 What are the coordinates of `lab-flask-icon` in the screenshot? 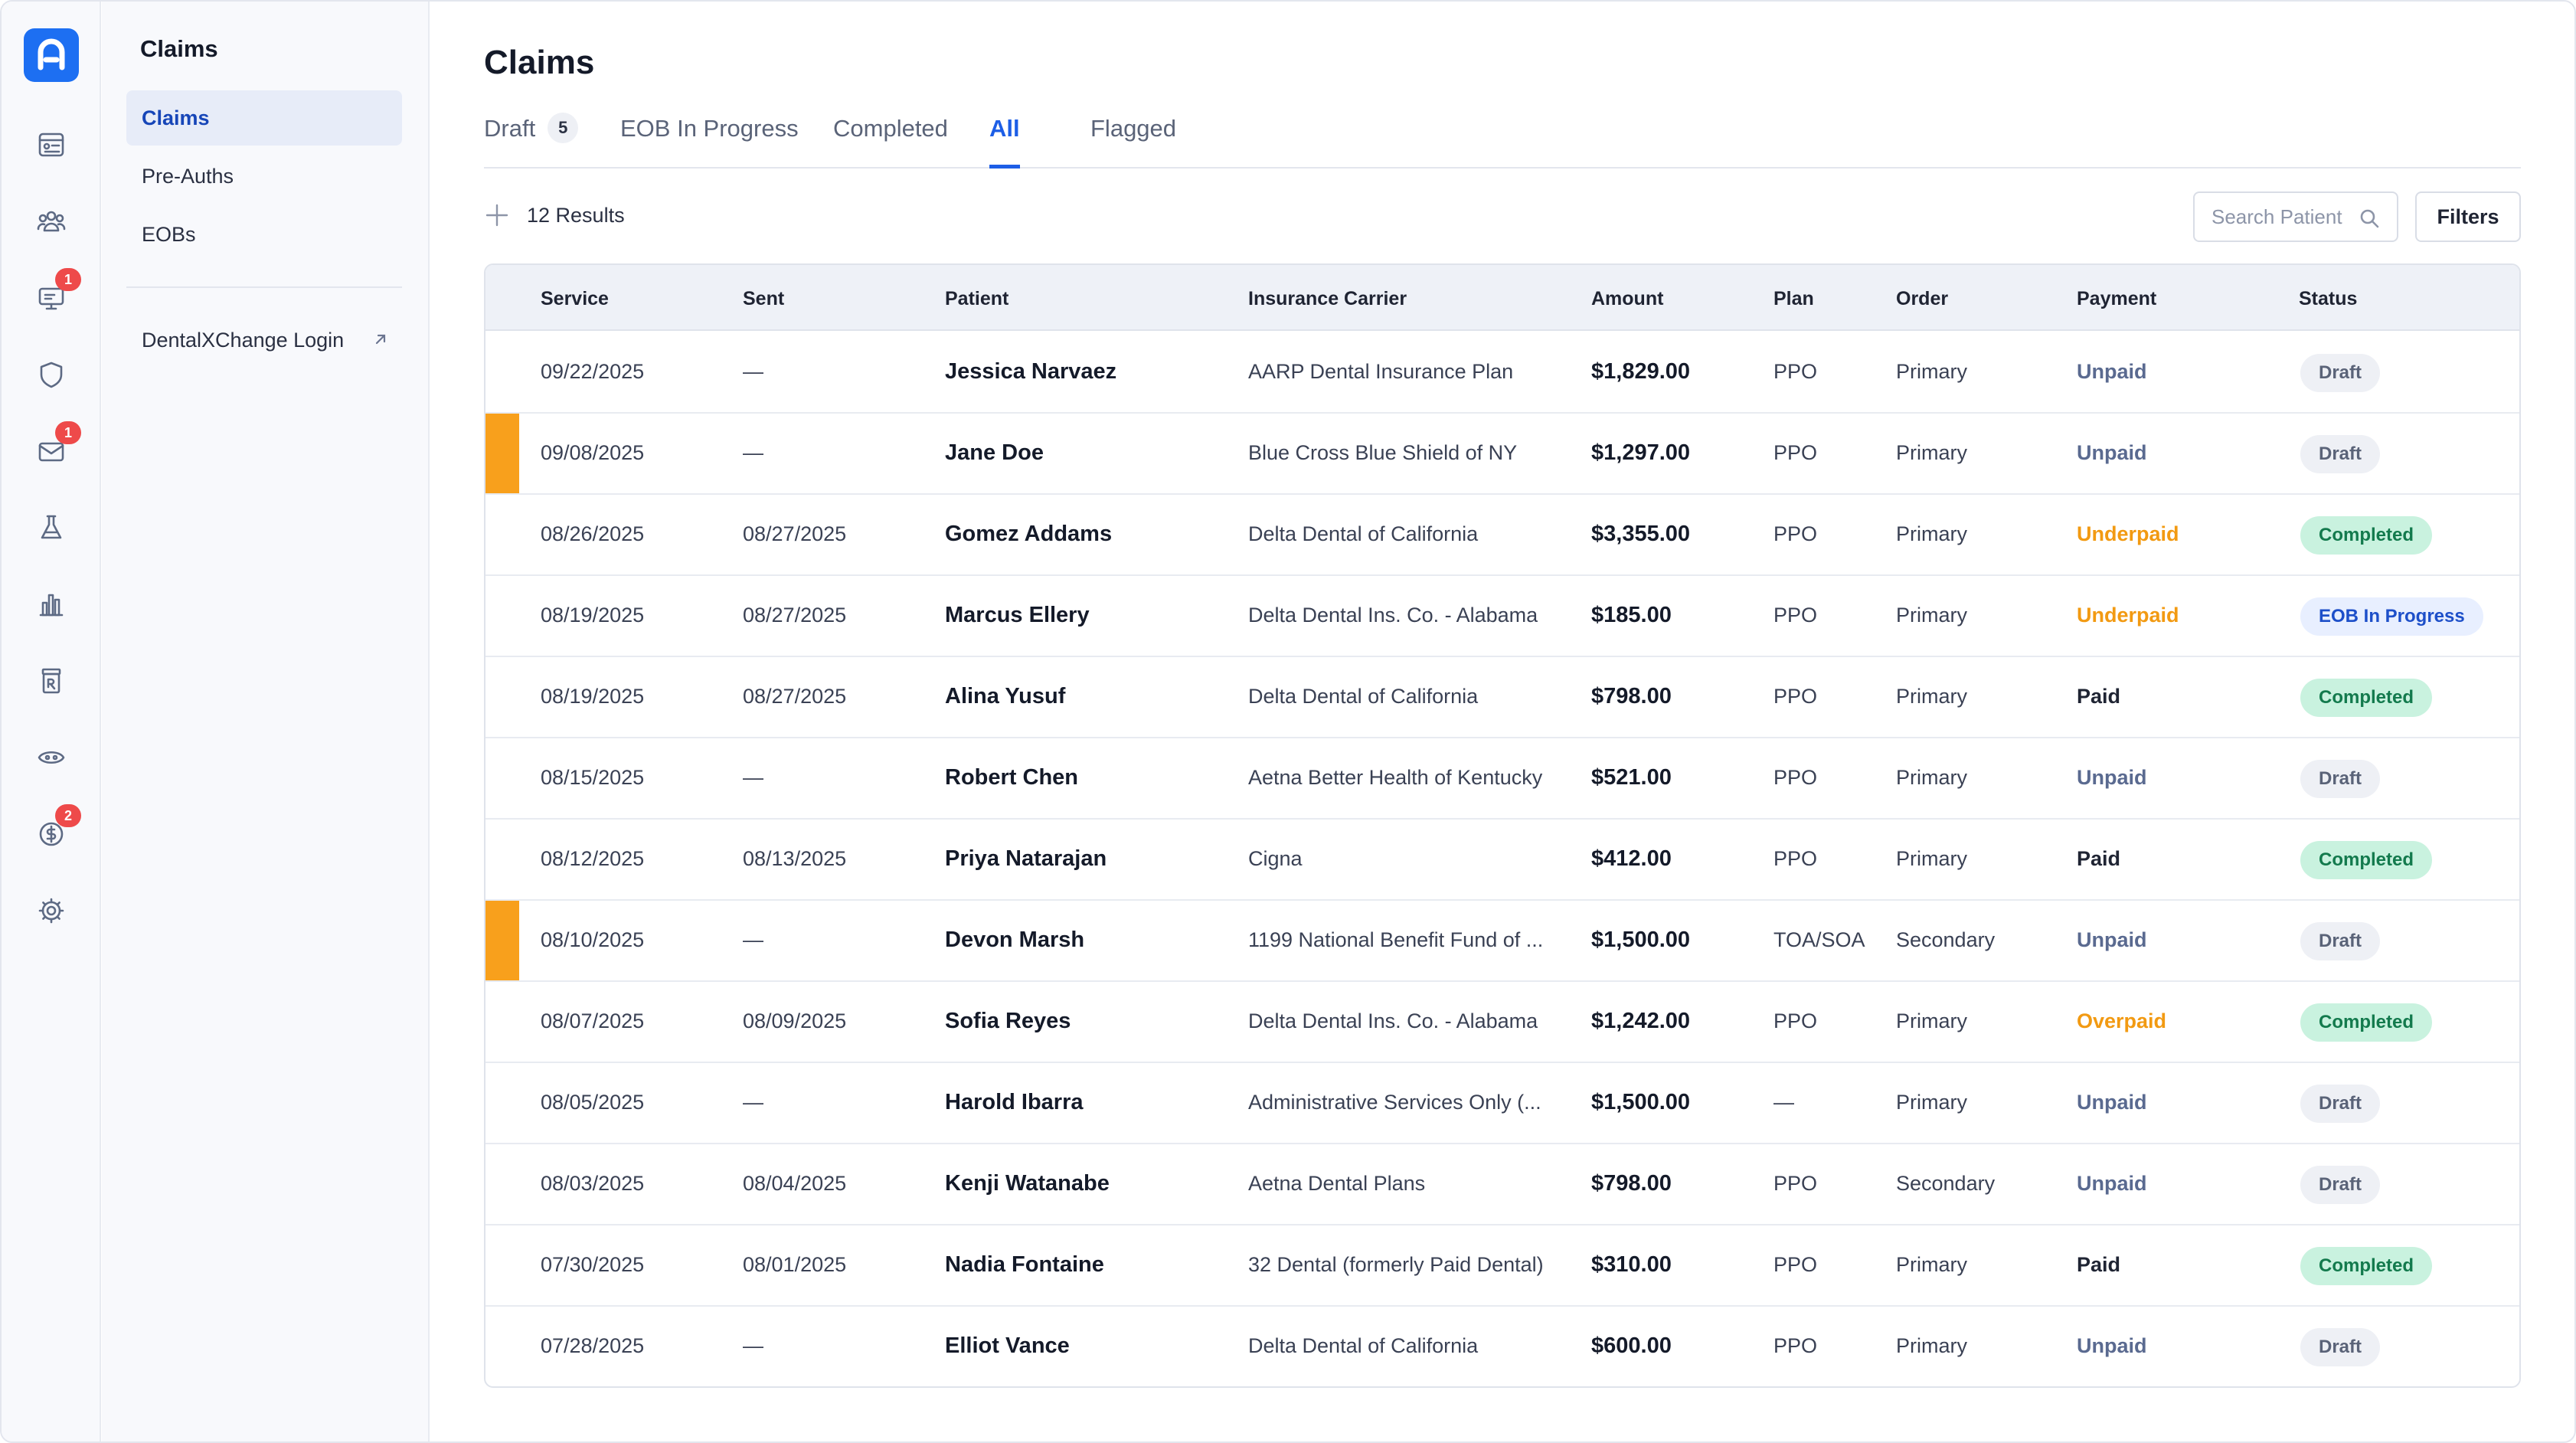 It's located at (51, 528).